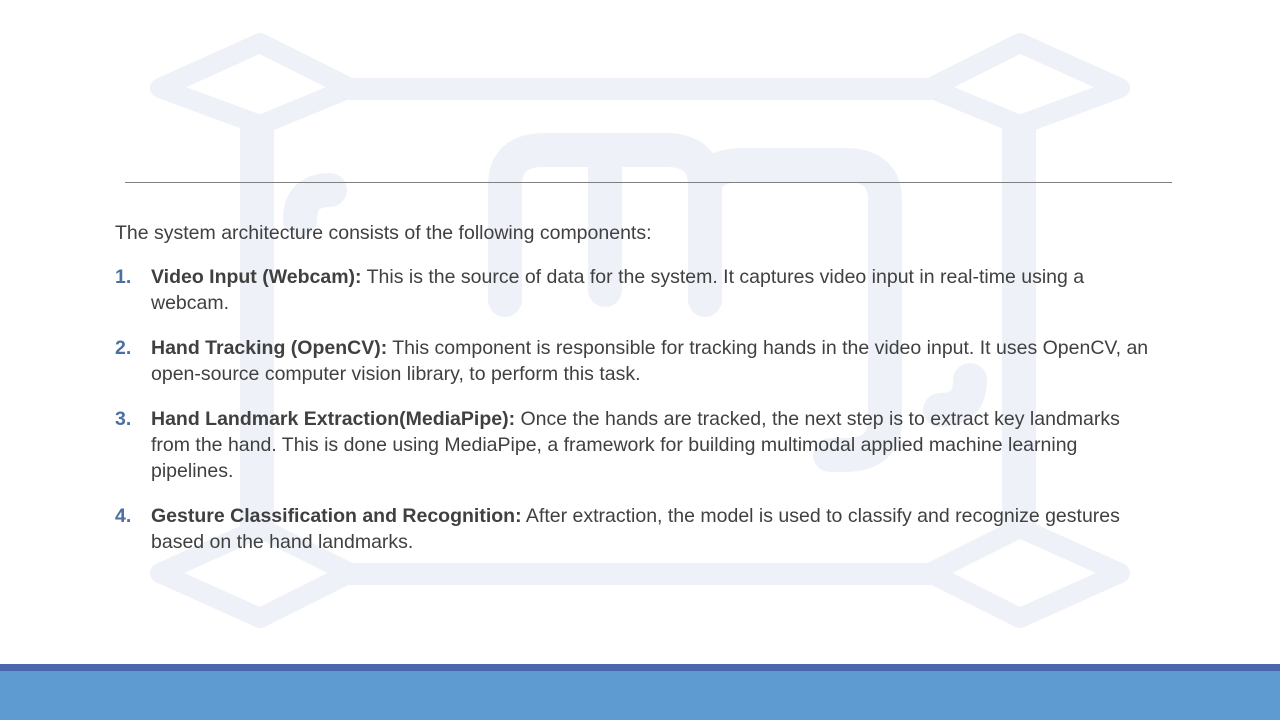 The height and width of the screenshot is (720, 1280). Describe the element at coordinates (256, 277) in the screenshot. I see `item-label: Video Input (Webcam):` at that location.